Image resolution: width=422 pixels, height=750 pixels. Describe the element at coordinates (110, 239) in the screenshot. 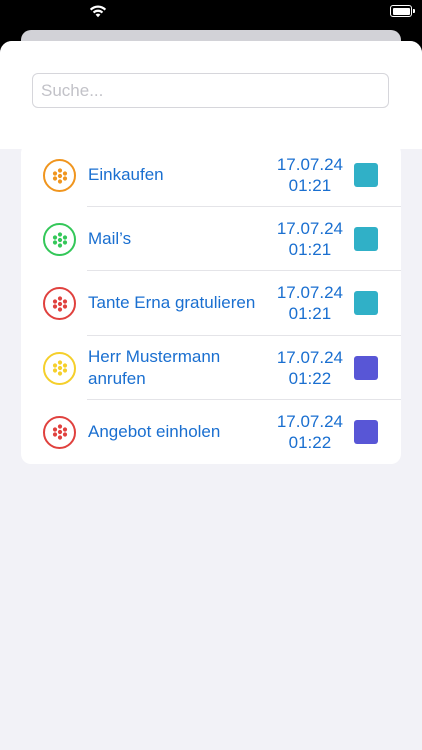

I see `task-title: Mail’s` at that location.